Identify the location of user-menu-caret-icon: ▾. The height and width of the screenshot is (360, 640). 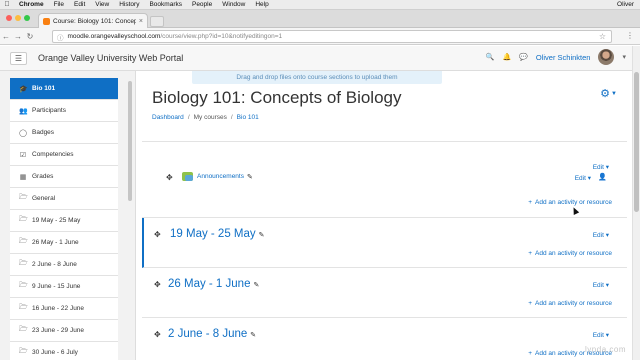
(624, 57).